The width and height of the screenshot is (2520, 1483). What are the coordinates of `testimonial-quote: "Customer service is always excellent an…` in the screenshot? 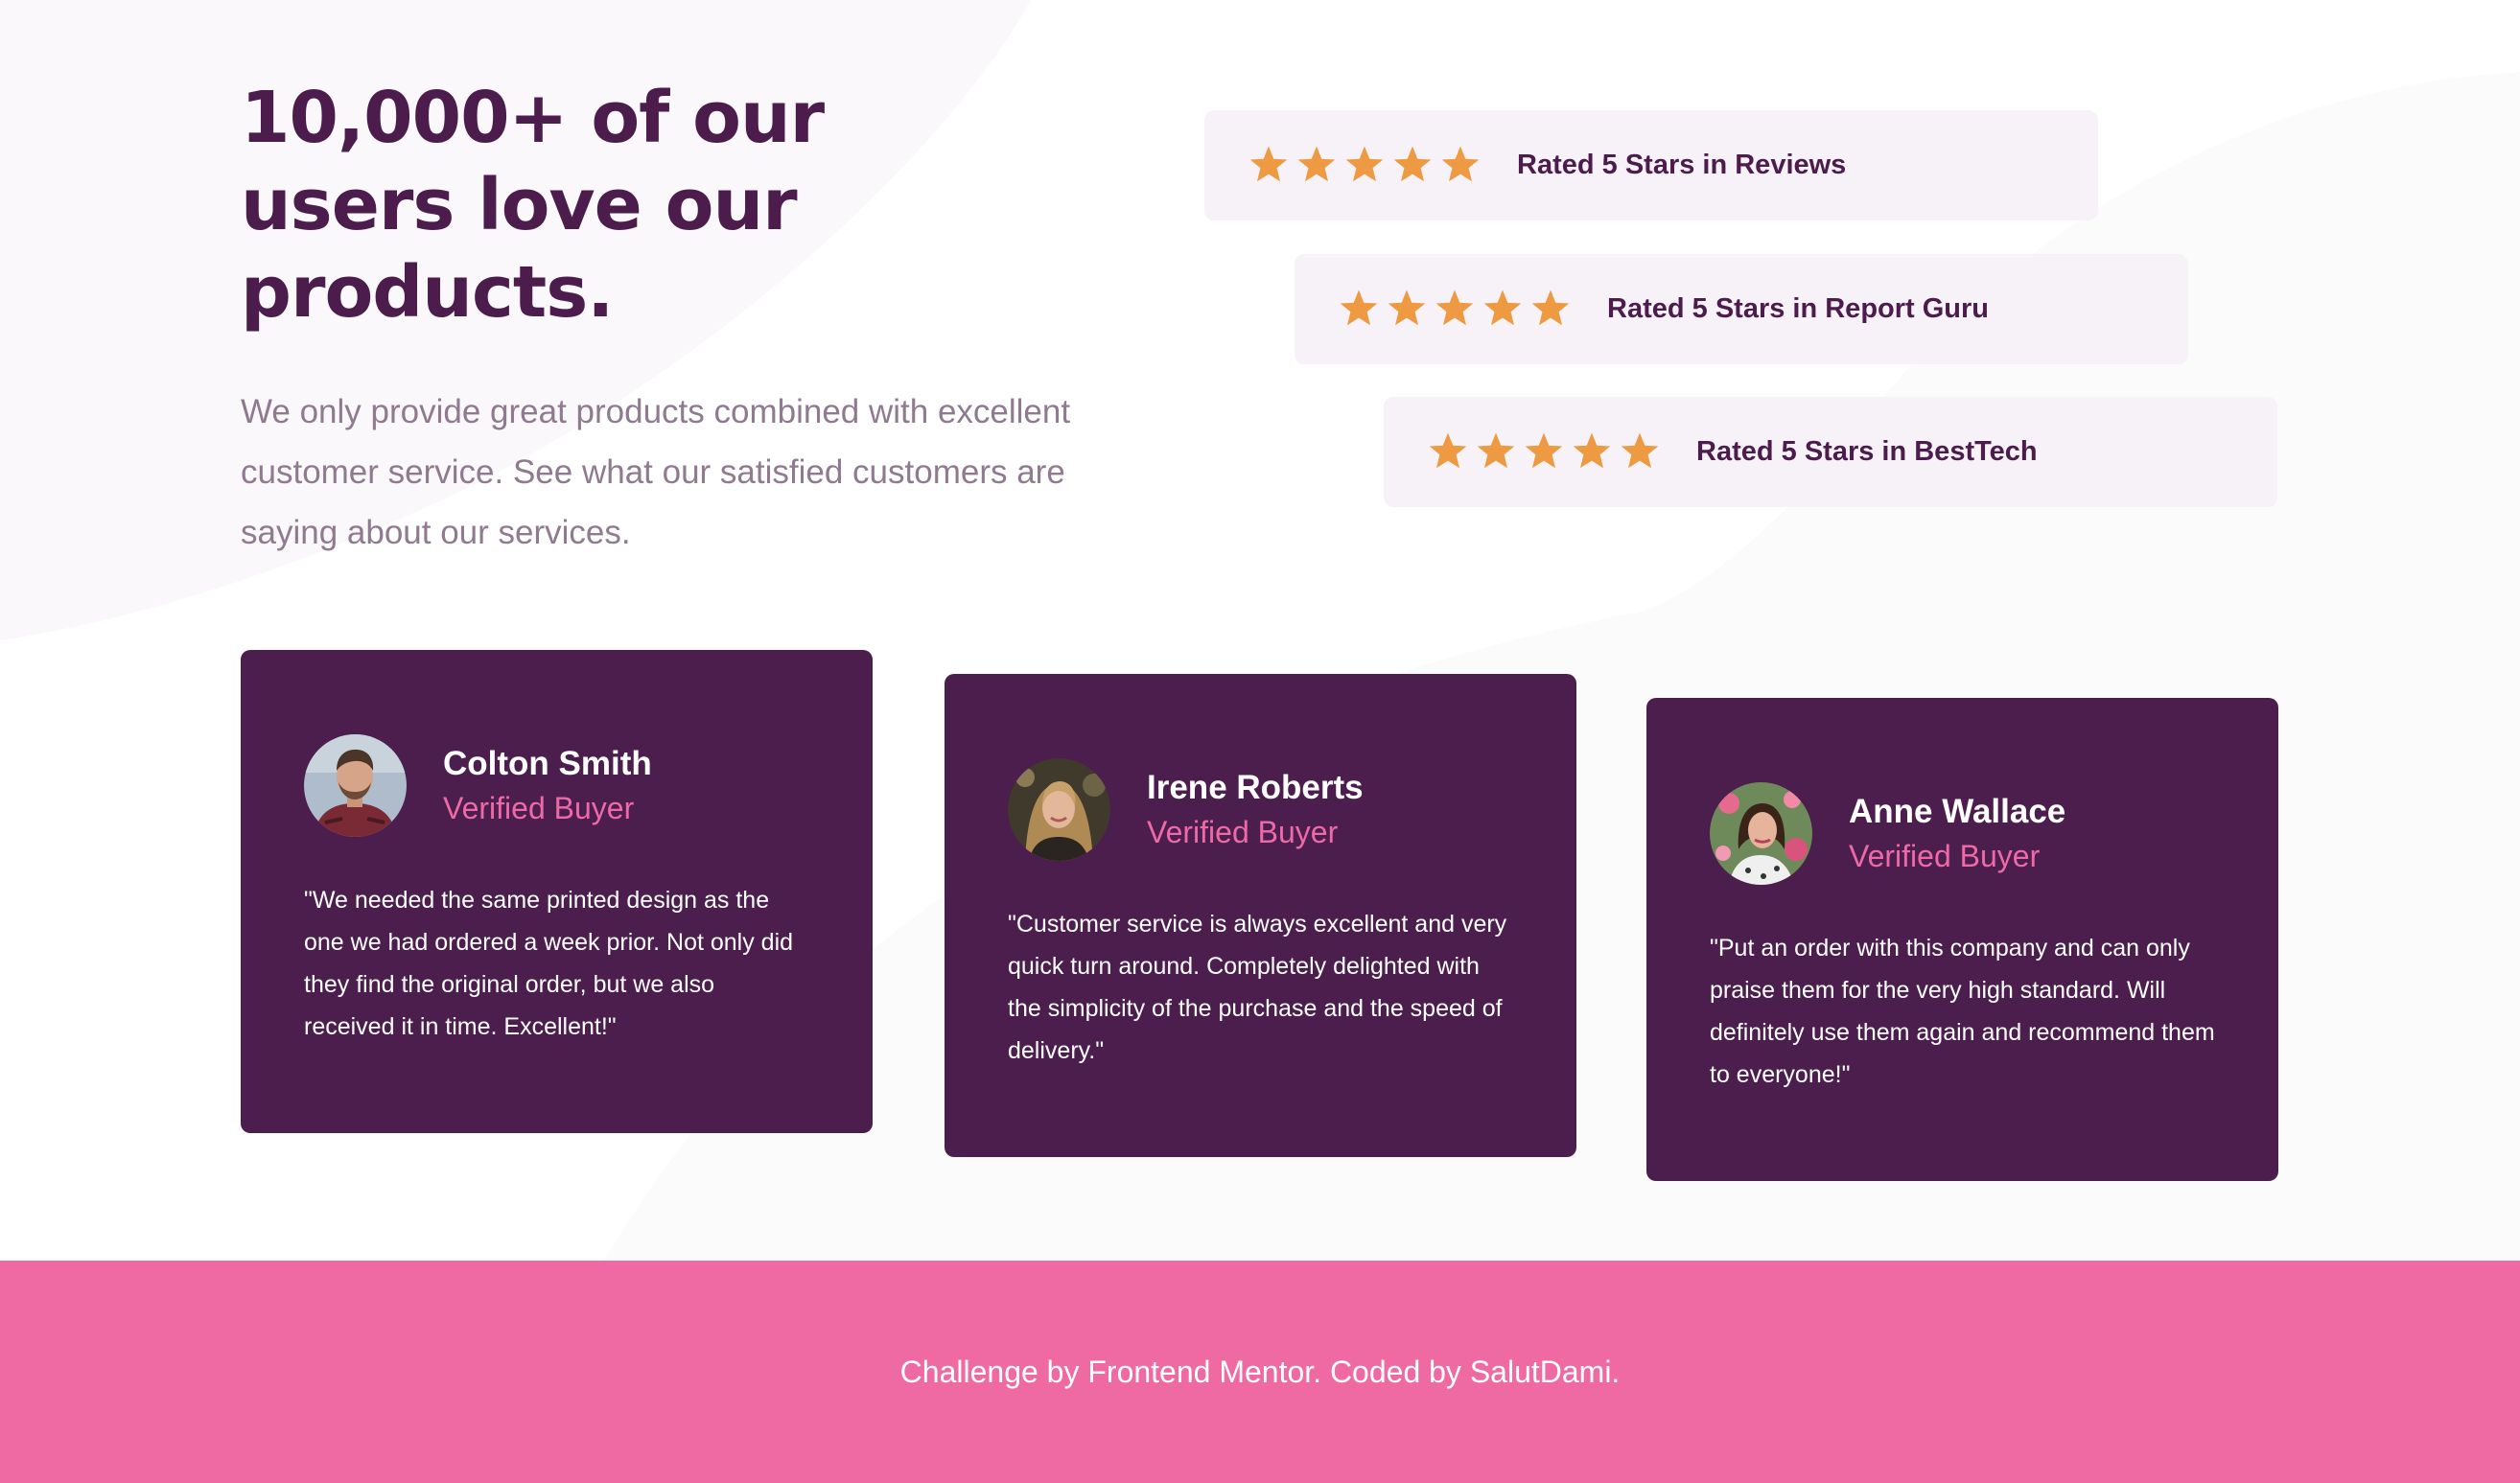 It's located at (1258, 987).